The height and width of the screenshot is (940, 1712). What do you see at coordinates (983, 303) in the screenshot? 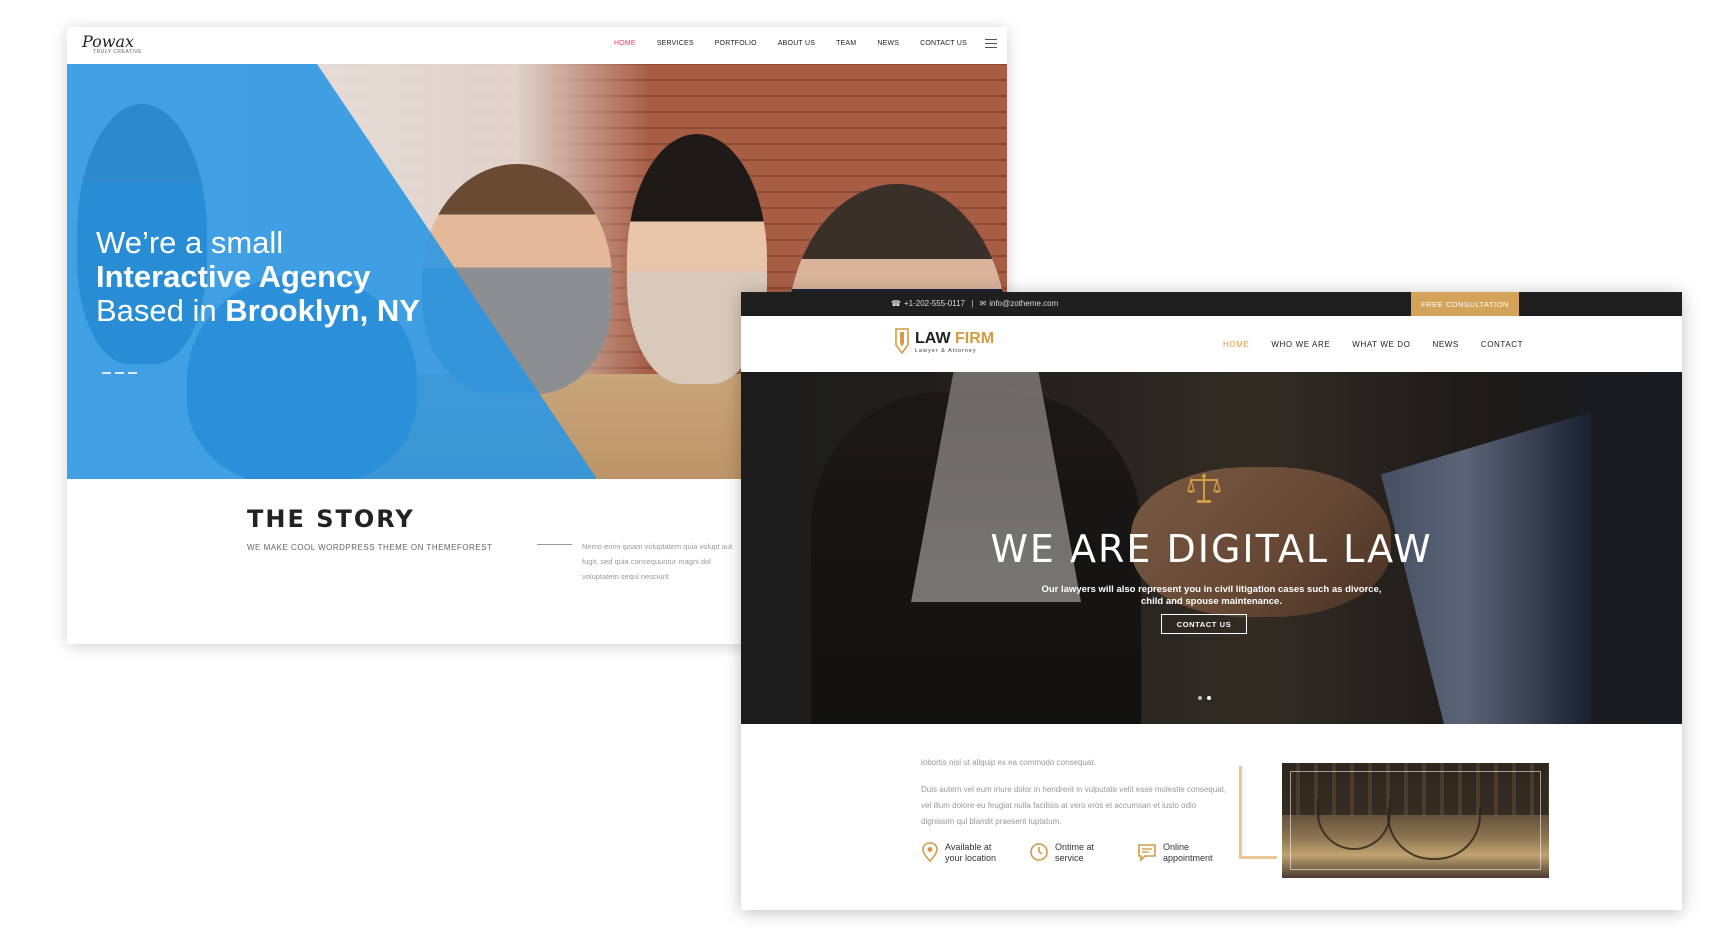
I see `envelope-icon: ✉` at bounding box center [983, 303].